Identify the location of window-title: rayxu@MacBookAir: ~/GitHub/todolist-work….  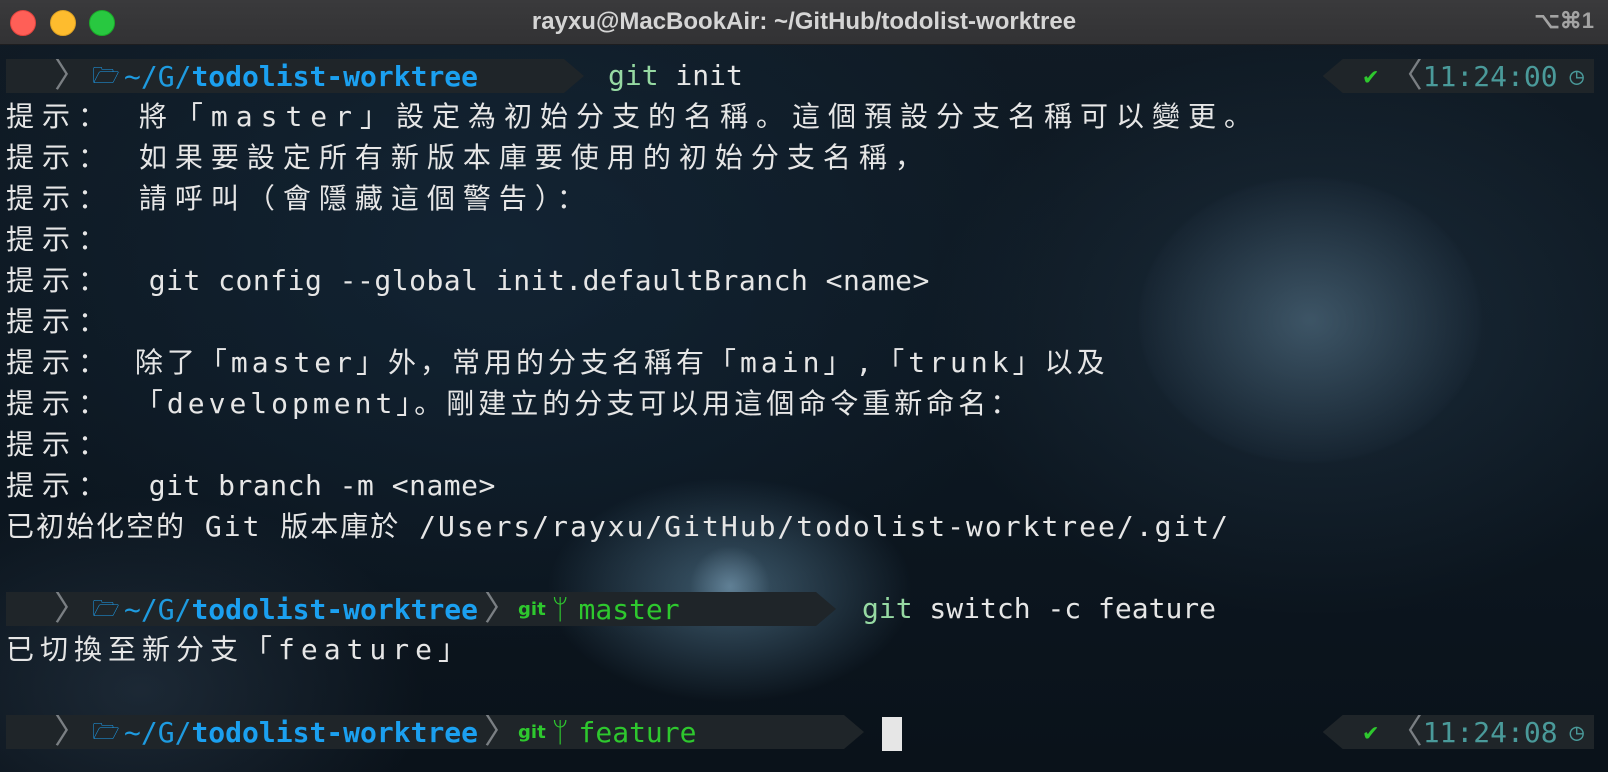
(804, 21).